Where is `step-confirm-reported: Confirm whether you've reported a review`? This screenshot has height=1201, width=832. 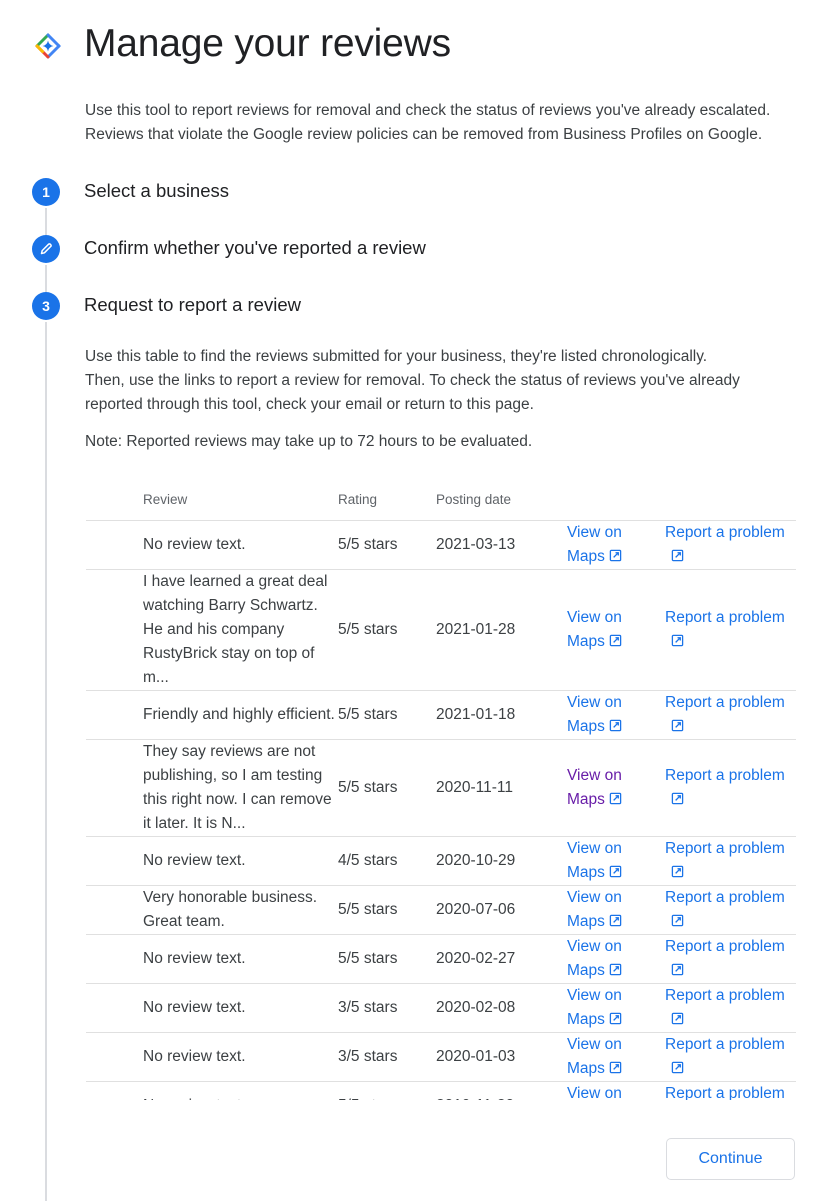 step-confirm-reported: Confirm whether you've reported a review is located at coordinates (416, 250).